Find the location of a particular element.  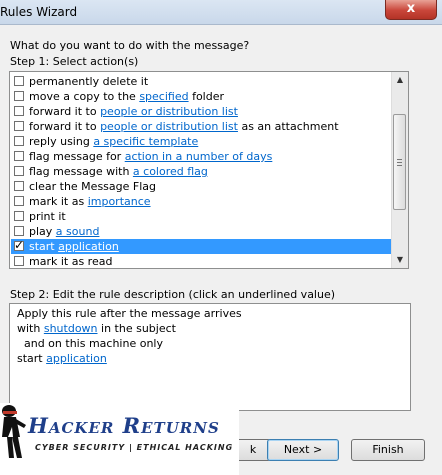

action-link: a colored flag is located at coordinates (170, 171).